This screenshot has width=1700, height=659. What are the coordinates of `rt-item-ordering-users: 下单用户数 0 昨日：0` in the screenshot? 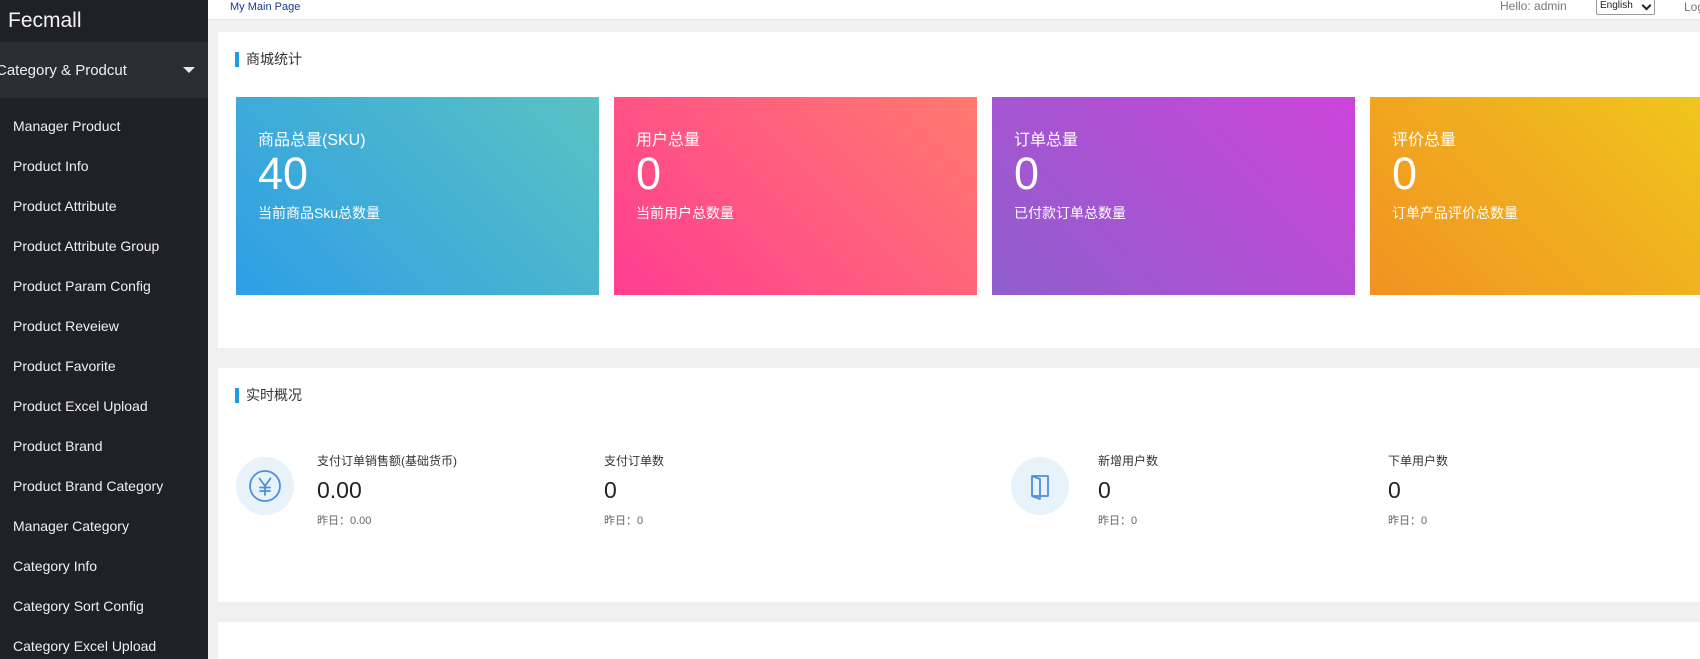 It's located at (1418, 490).